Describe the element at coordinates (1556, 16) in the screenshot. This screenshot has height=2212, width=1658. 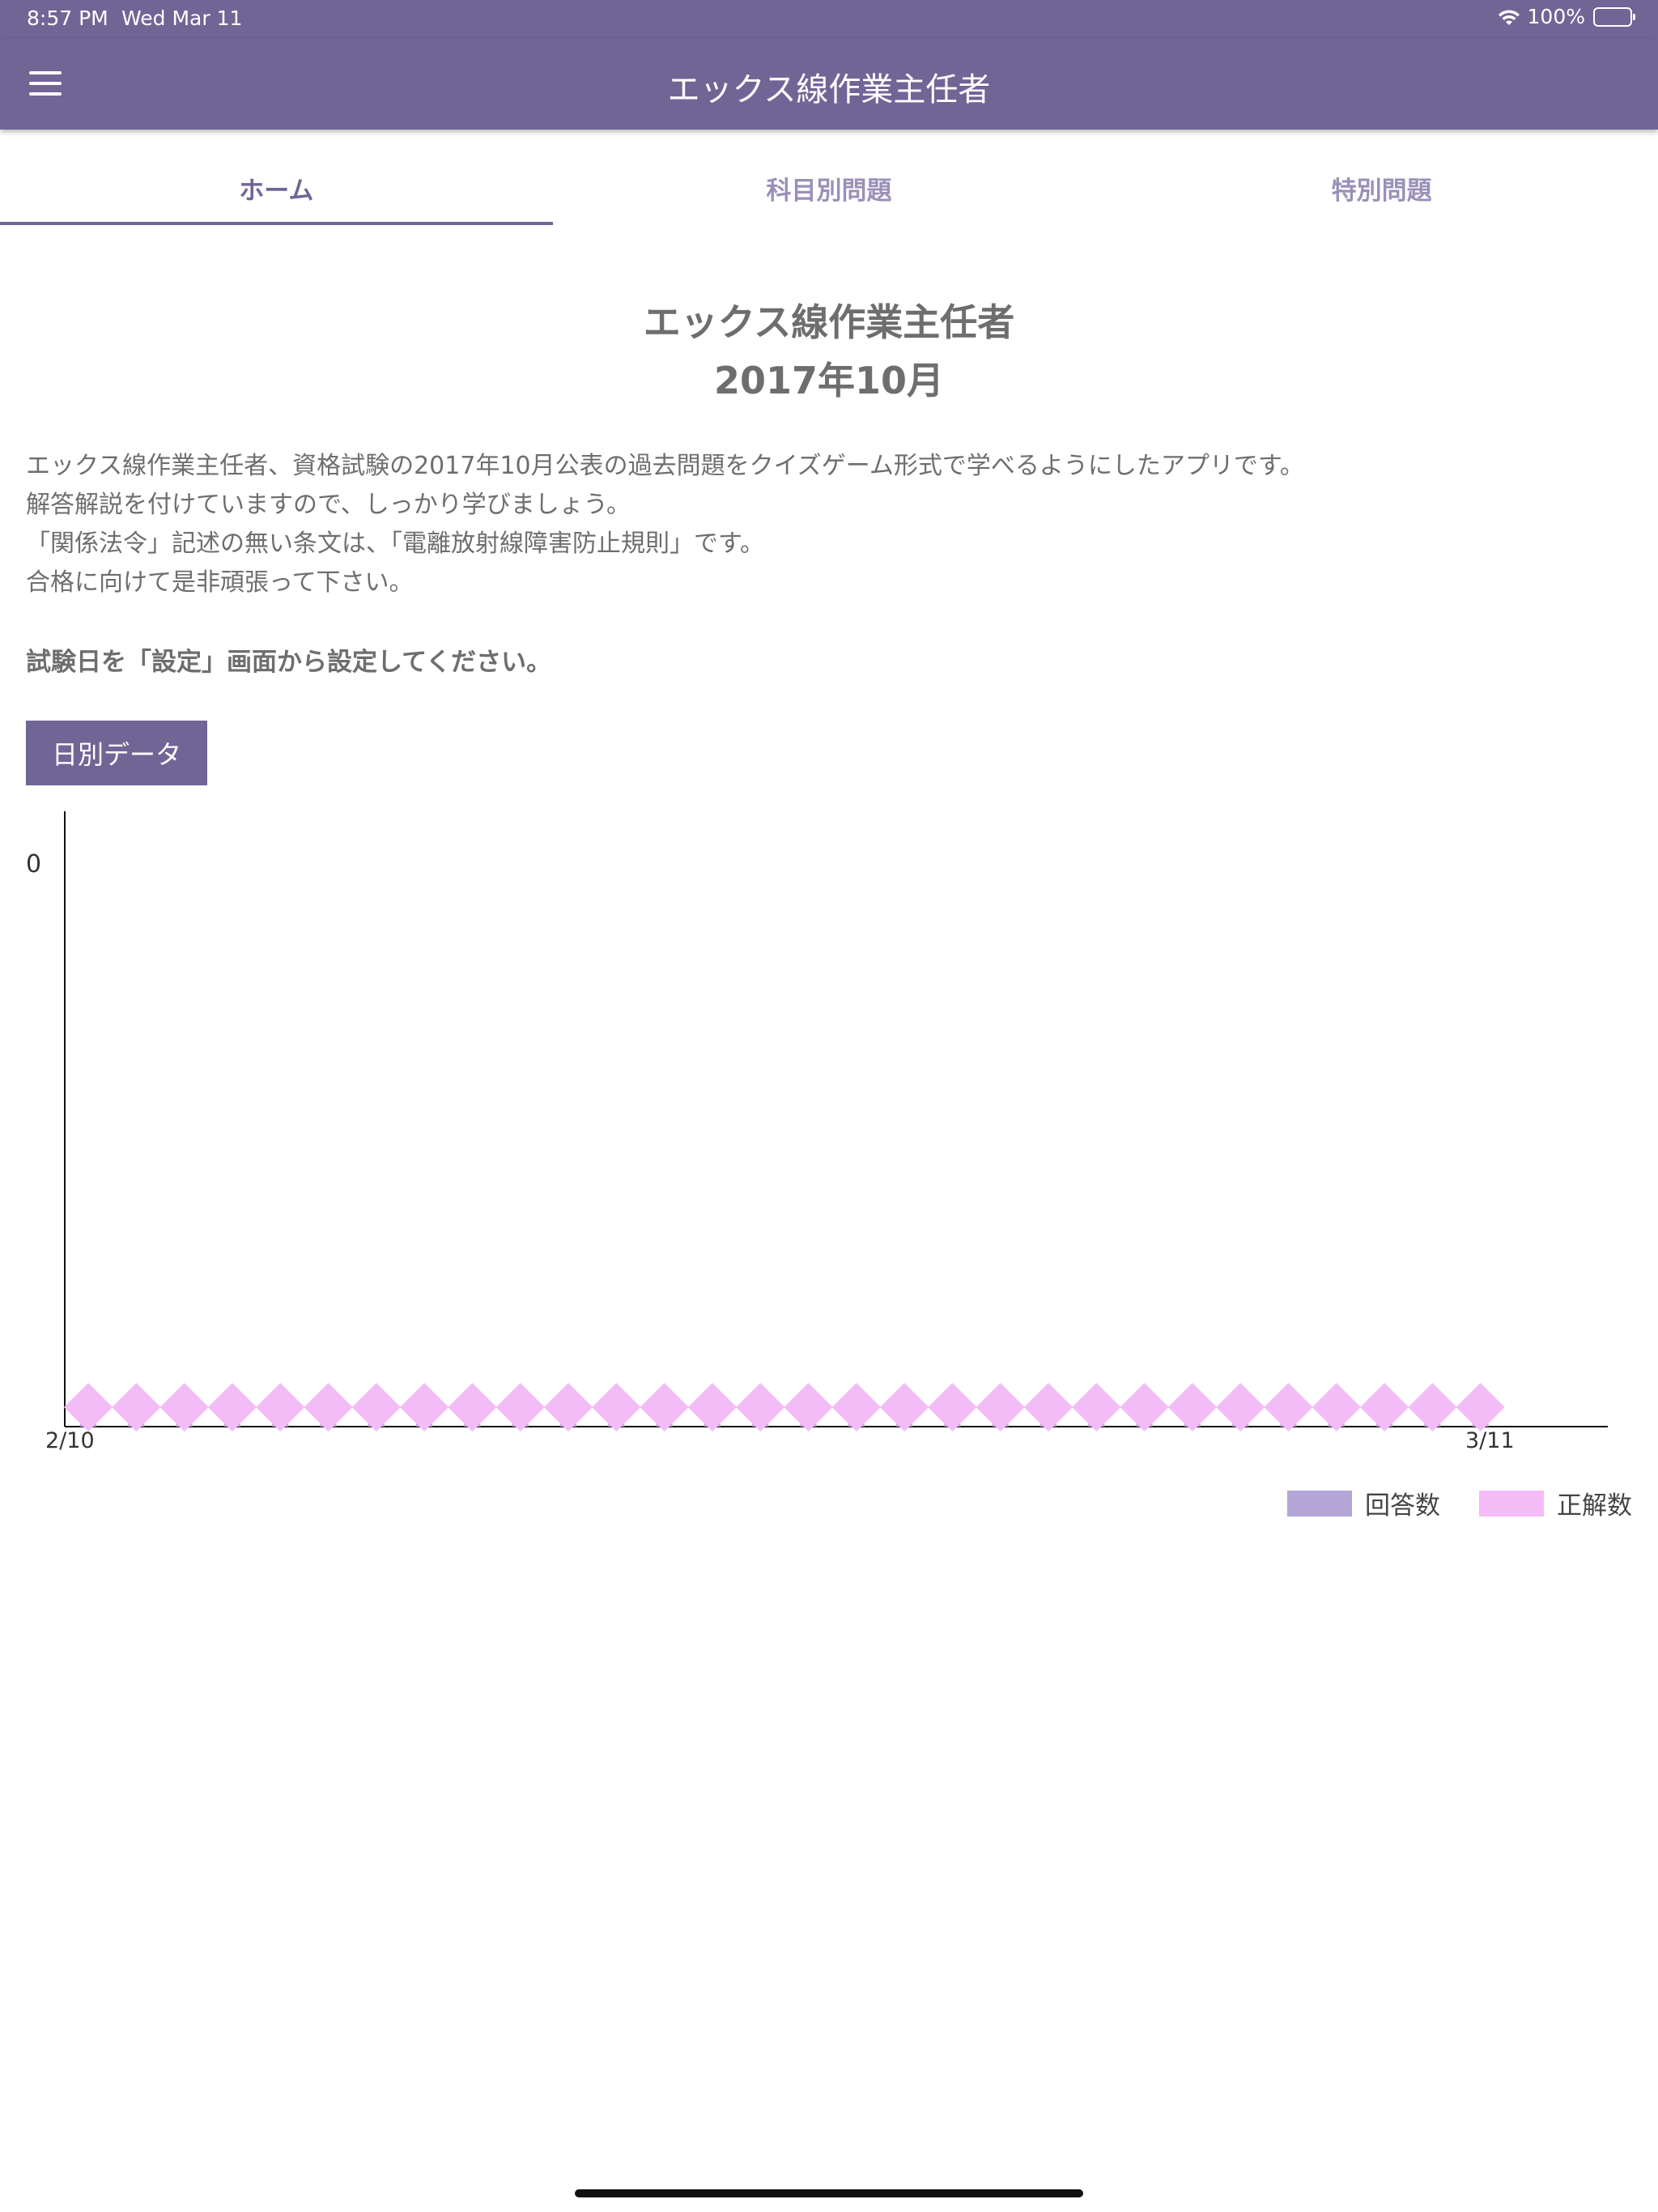
I see `battery-percent: 100%` at that location.